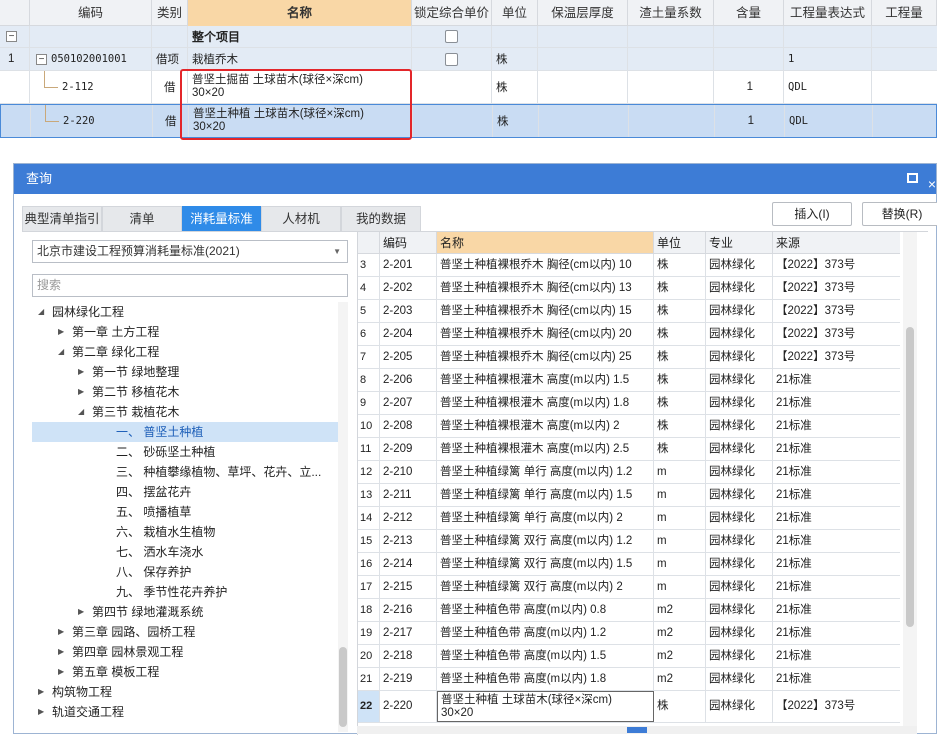 The height and width of the screenshot is (735, 937). What do you see at coordinates (932, 184) in the screenshot?
I see `close-icon: ×` at bounding box center [932, 184].